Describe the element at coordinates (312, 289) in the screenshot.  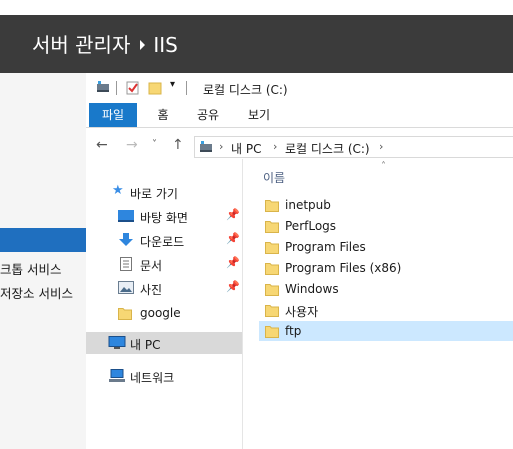
I see `file-name: Windows` at that location.